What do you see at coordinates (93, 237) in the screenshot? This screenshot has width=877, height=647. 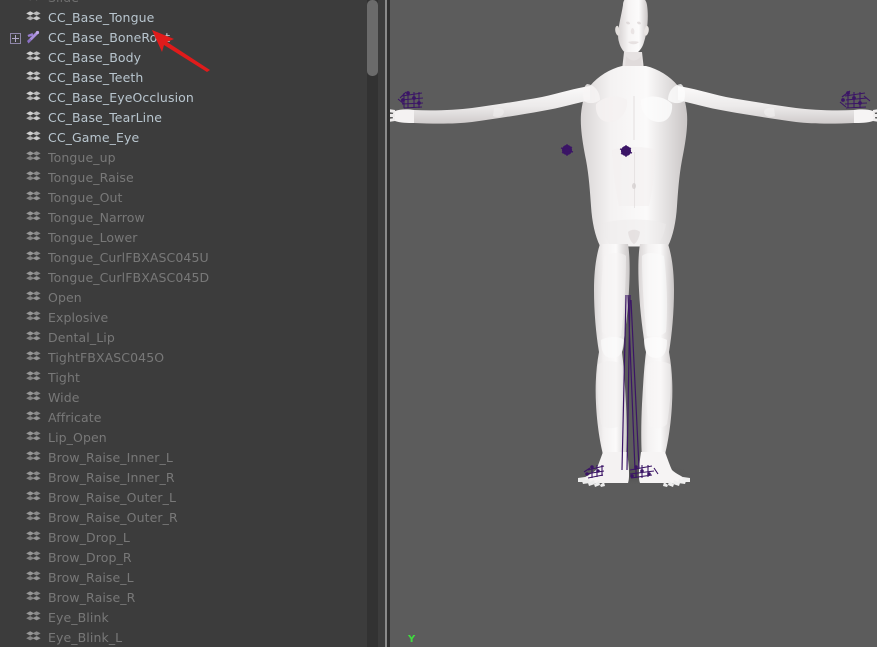 I see `tree-item-label: Tongue_Lower` at bounding box center [93, 237].